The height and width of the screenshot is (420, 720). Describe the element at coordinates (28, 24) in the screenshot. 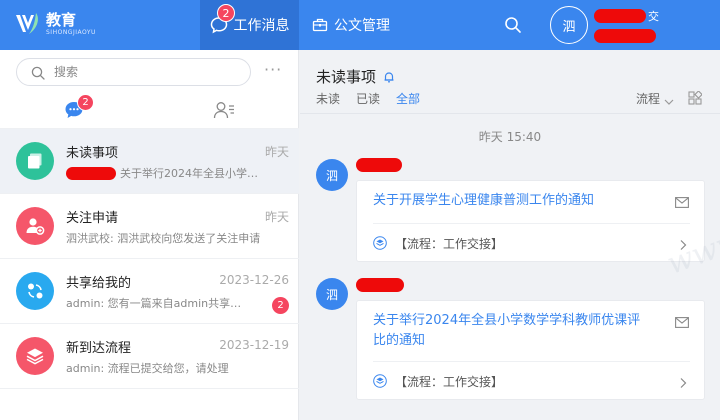

I see `logo-mark-icon` at that location.